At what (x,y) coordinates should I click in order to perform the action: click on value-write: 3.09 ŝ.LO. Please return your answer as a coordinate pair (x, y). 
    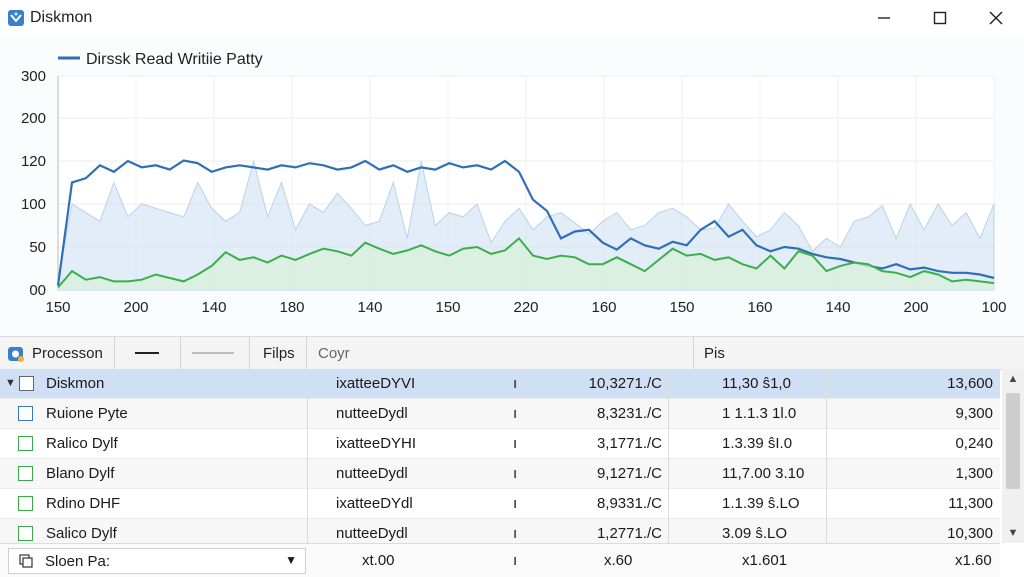
    Looking at the image, I should click on (755, 533).